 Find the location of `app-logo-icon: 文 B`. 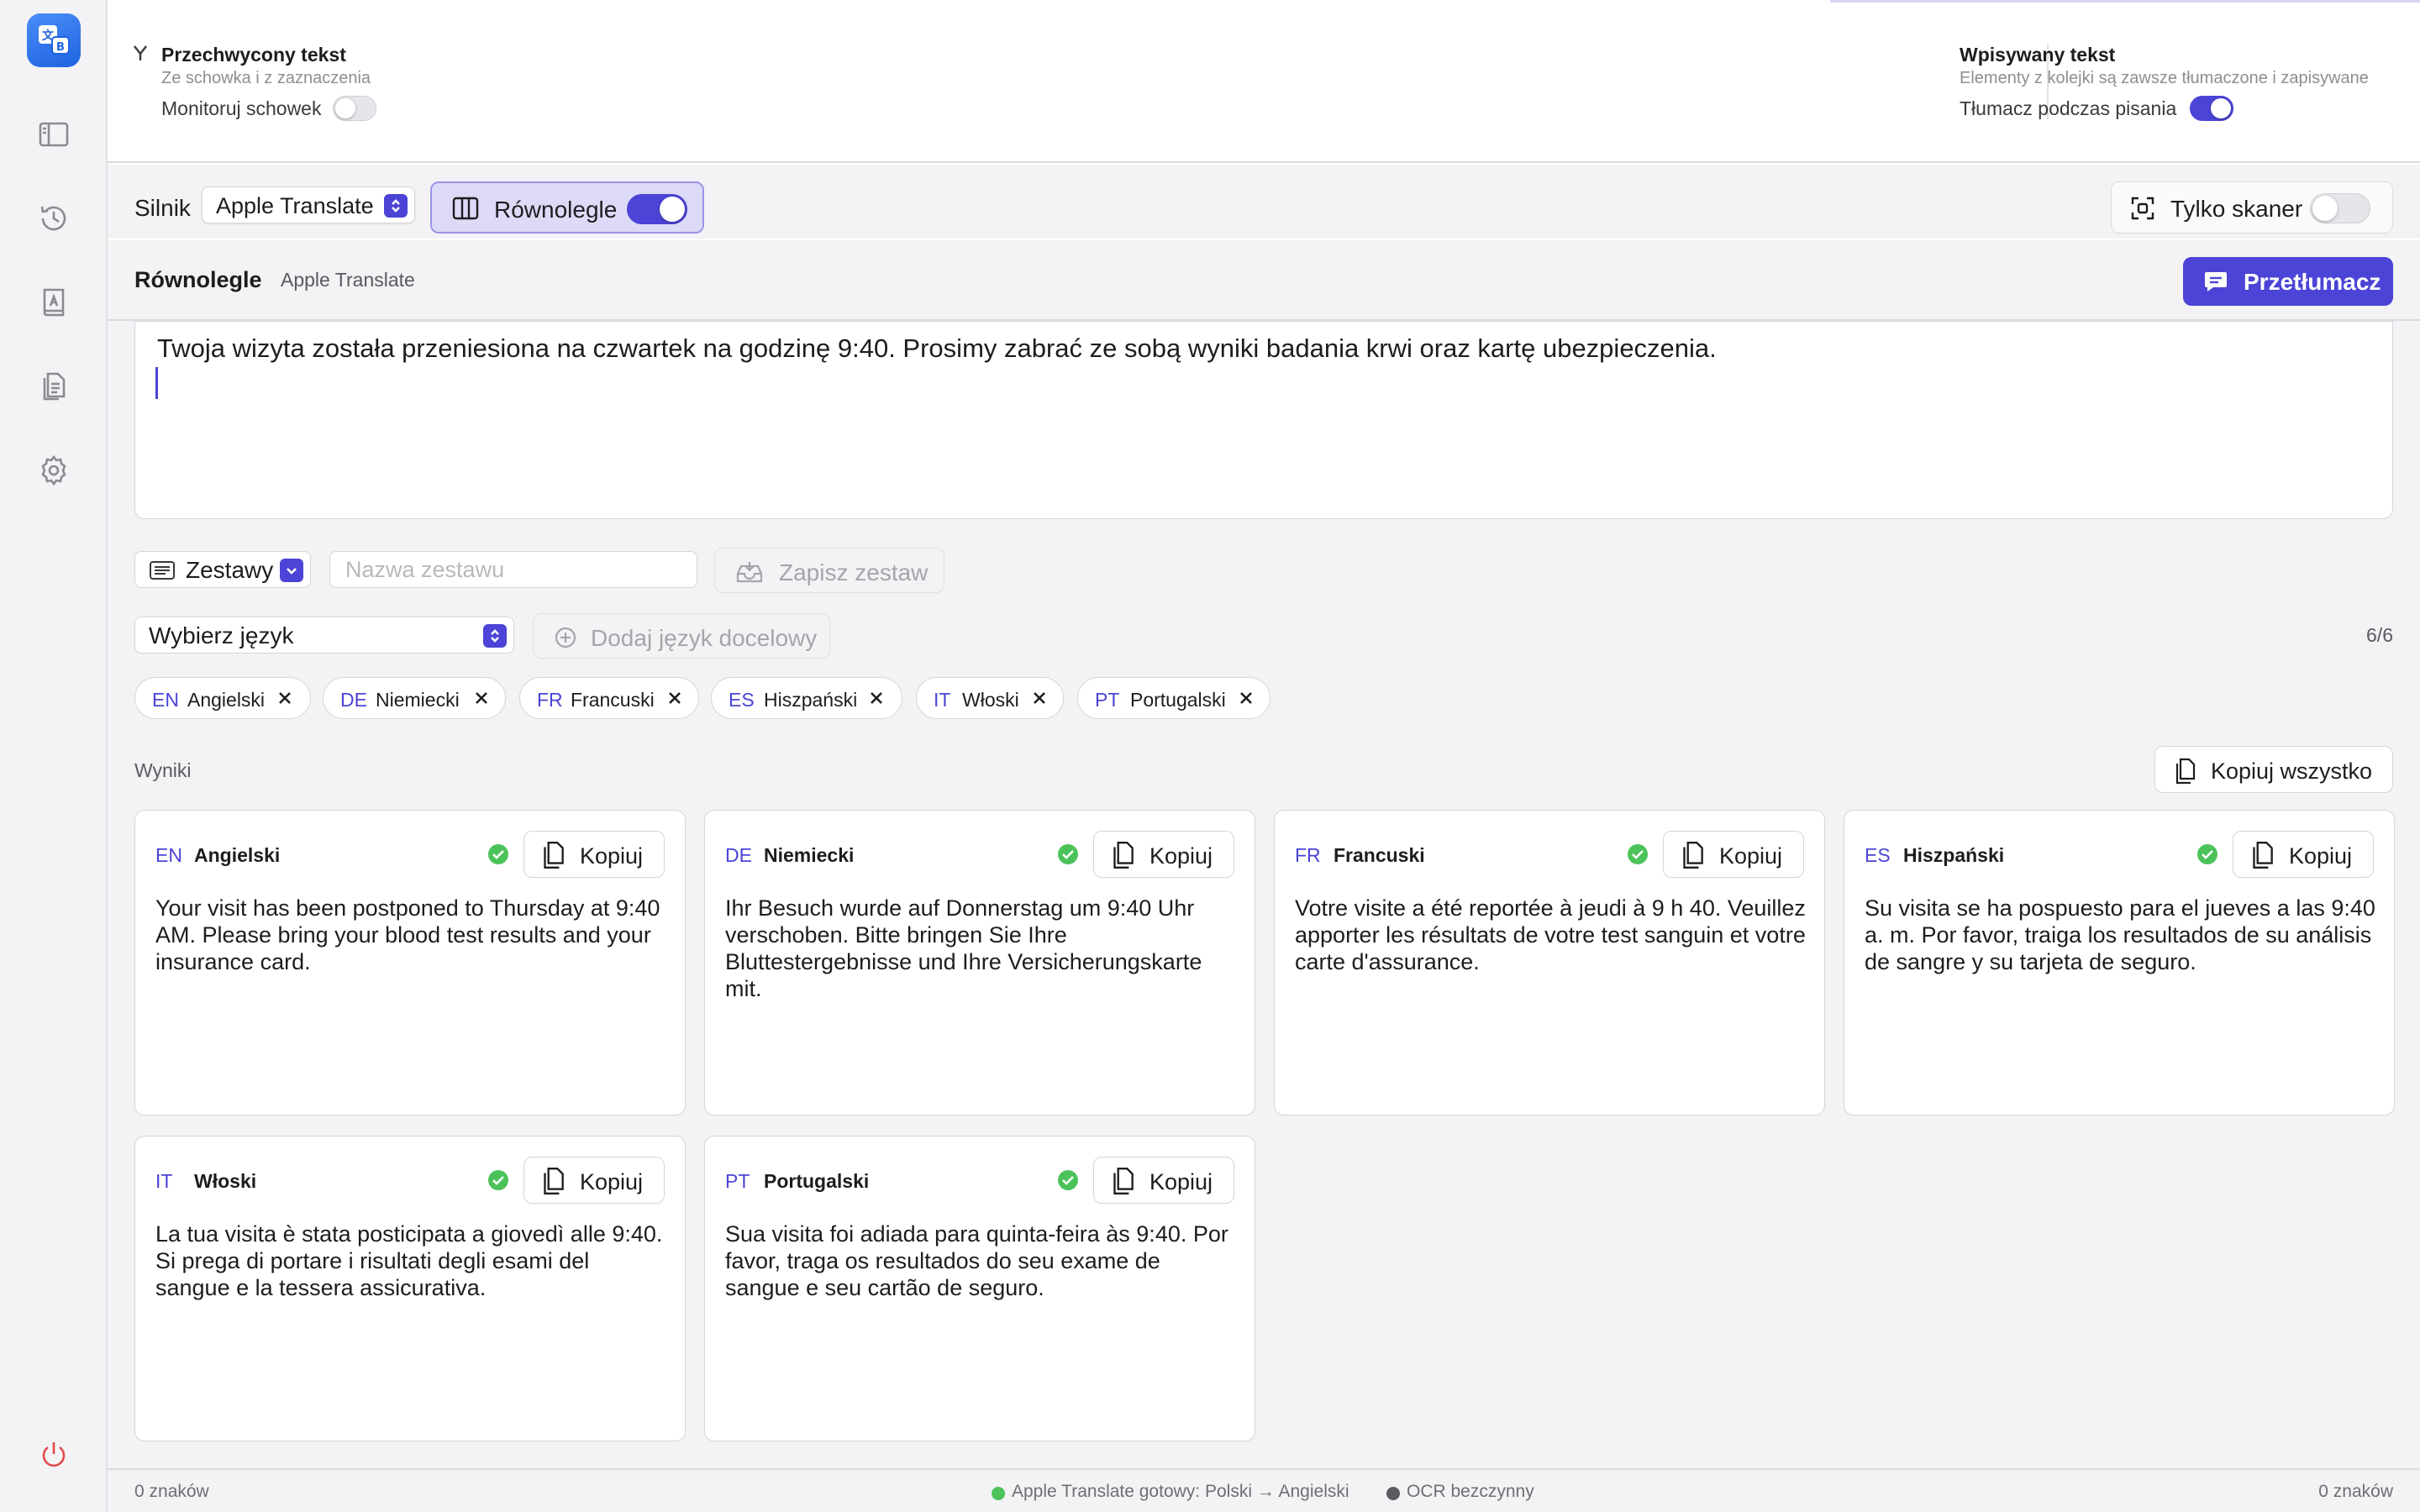

app-logo-icon: 文 B is located at coordinates (54, 40).